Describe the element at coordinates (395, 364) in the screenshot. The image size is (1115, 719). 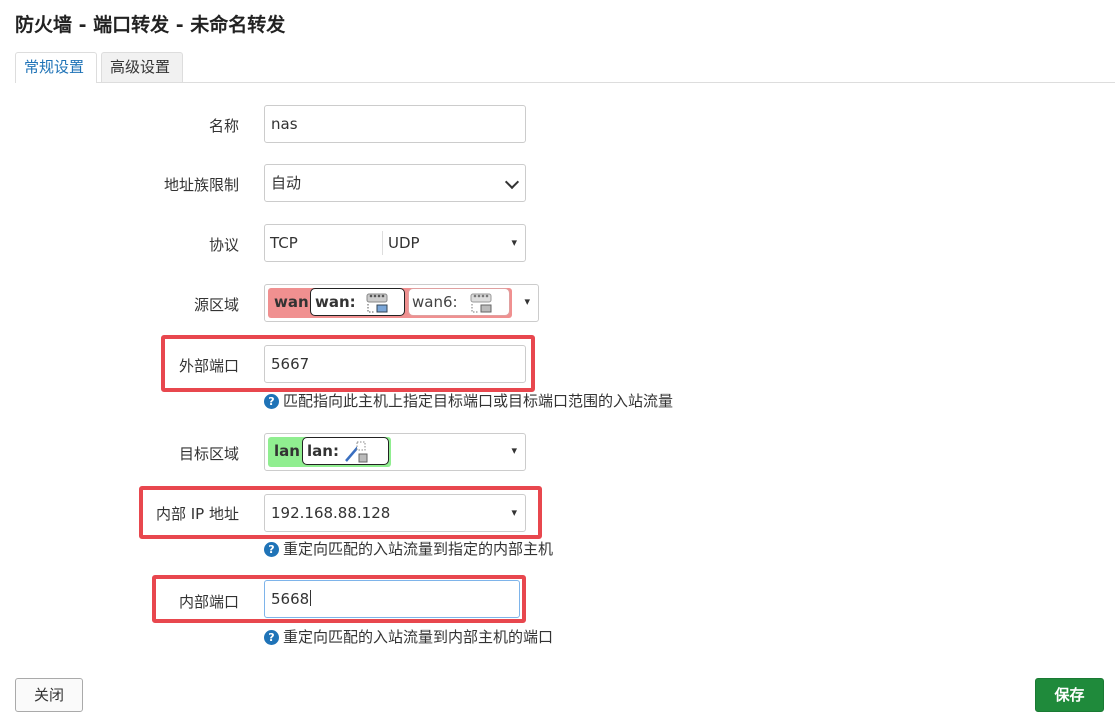
I see `ext-port-input: 5667` at that location.